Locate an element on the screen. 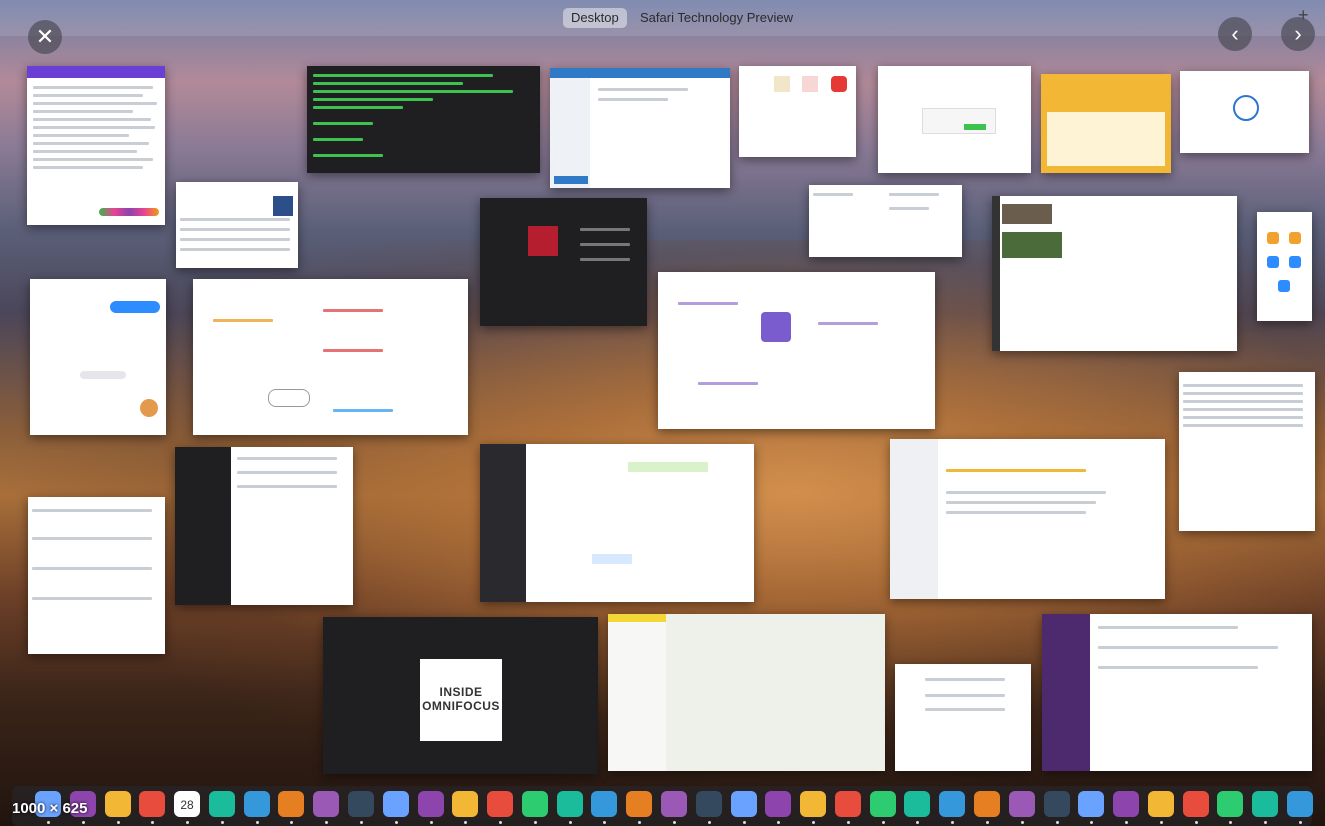 The height and width of the screenshot is (826, 1325). close-icon: ✕ is located at coordinates (45, 37).